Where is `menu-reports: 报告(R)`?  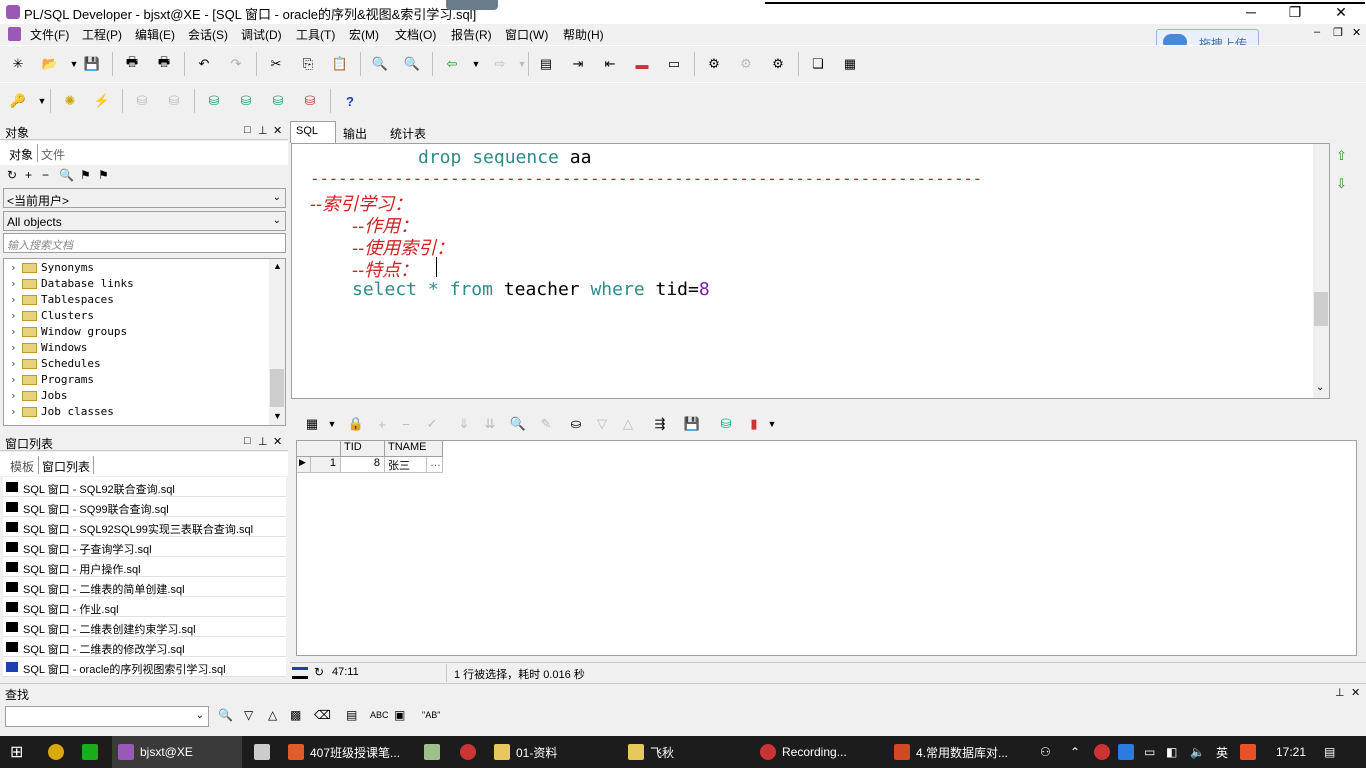 menu-reports: 报告(R) is located at coordinates (471, 34).